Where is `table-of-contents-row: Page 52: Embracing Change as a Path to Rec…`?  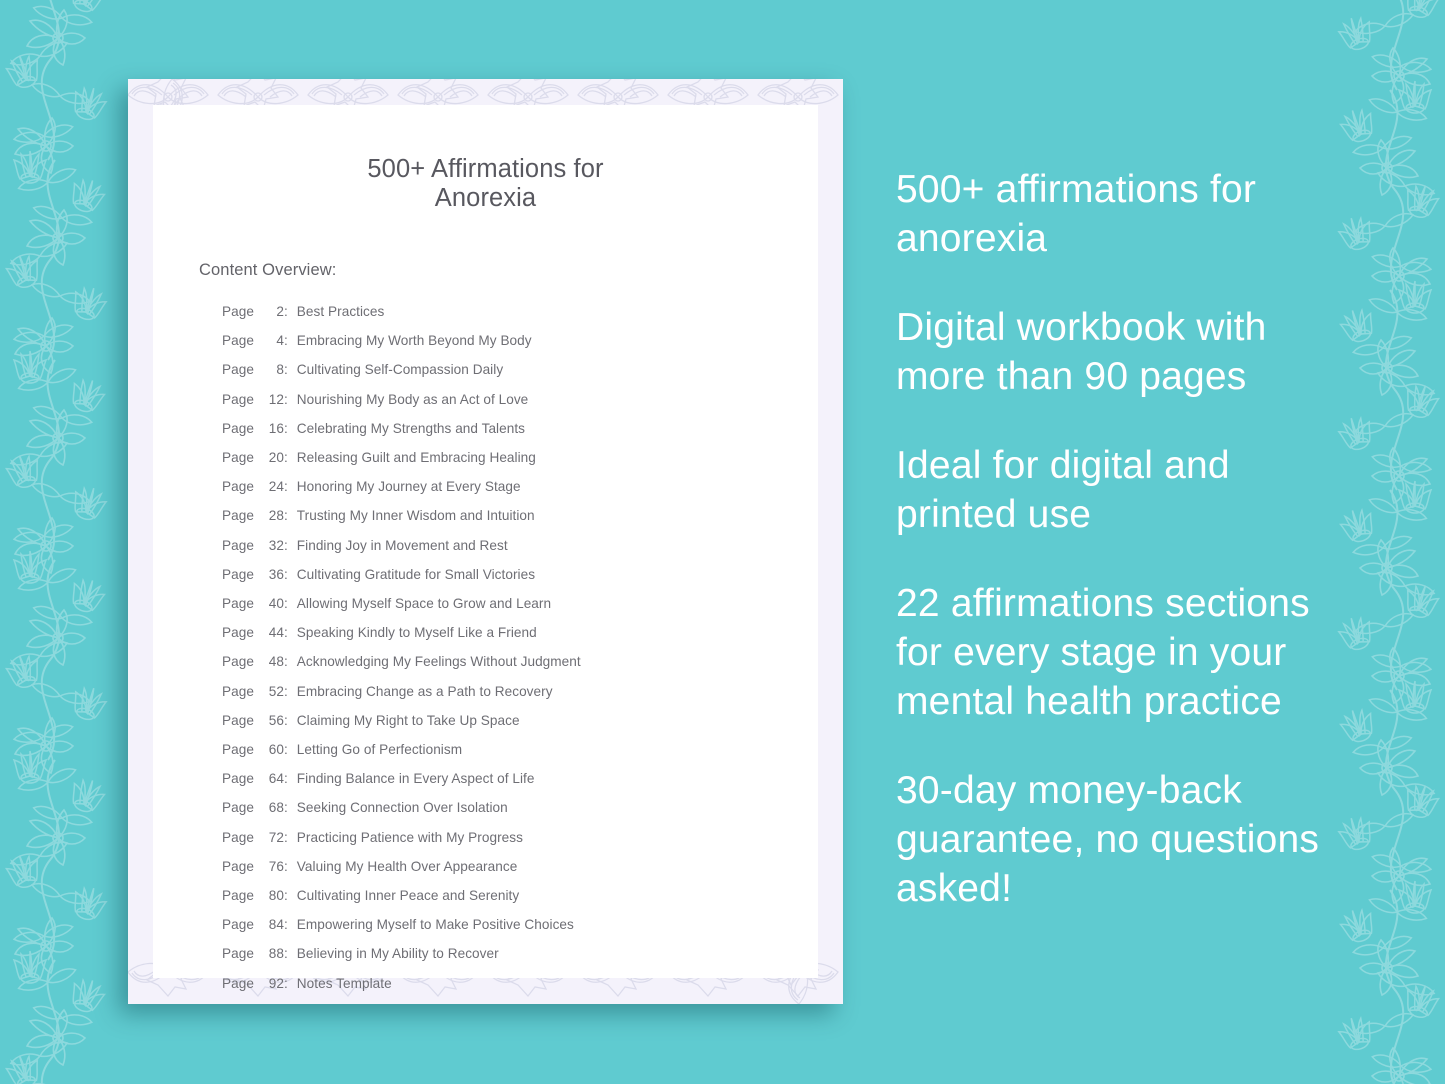 table-of-contents-row: Page 52: Embracing Change as a Path to Rec… is located at coordinates (520, 691).